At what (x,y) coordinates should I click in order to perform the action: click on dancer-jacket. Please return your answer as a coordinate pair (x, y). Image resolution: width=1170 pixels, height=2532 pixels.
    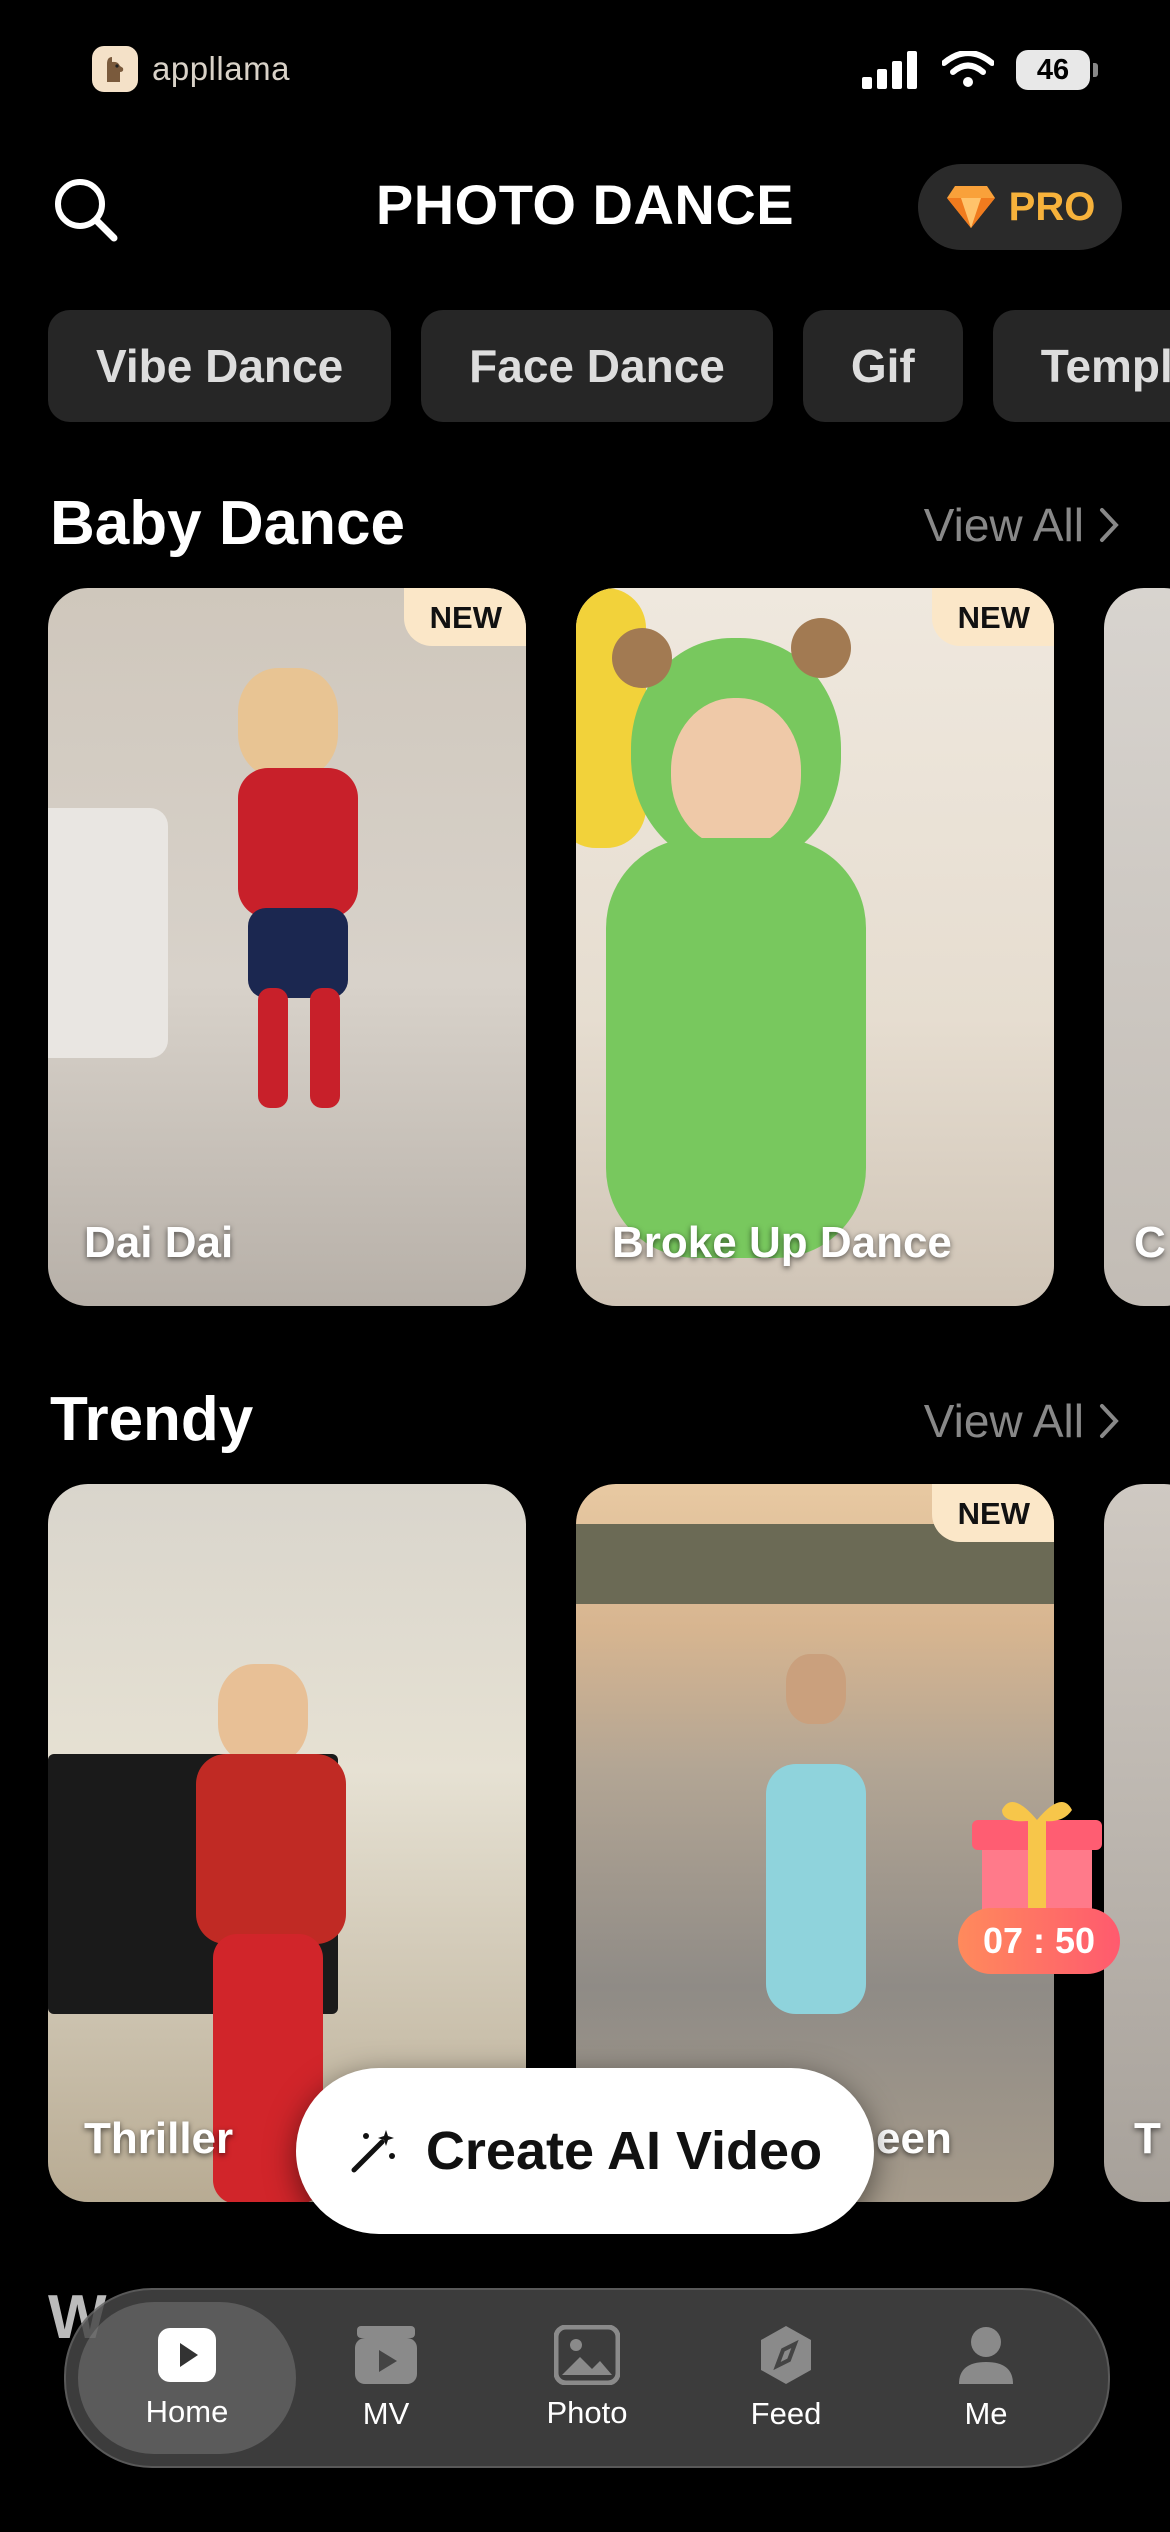
    Looking at the image, I should click on (271, 1849).